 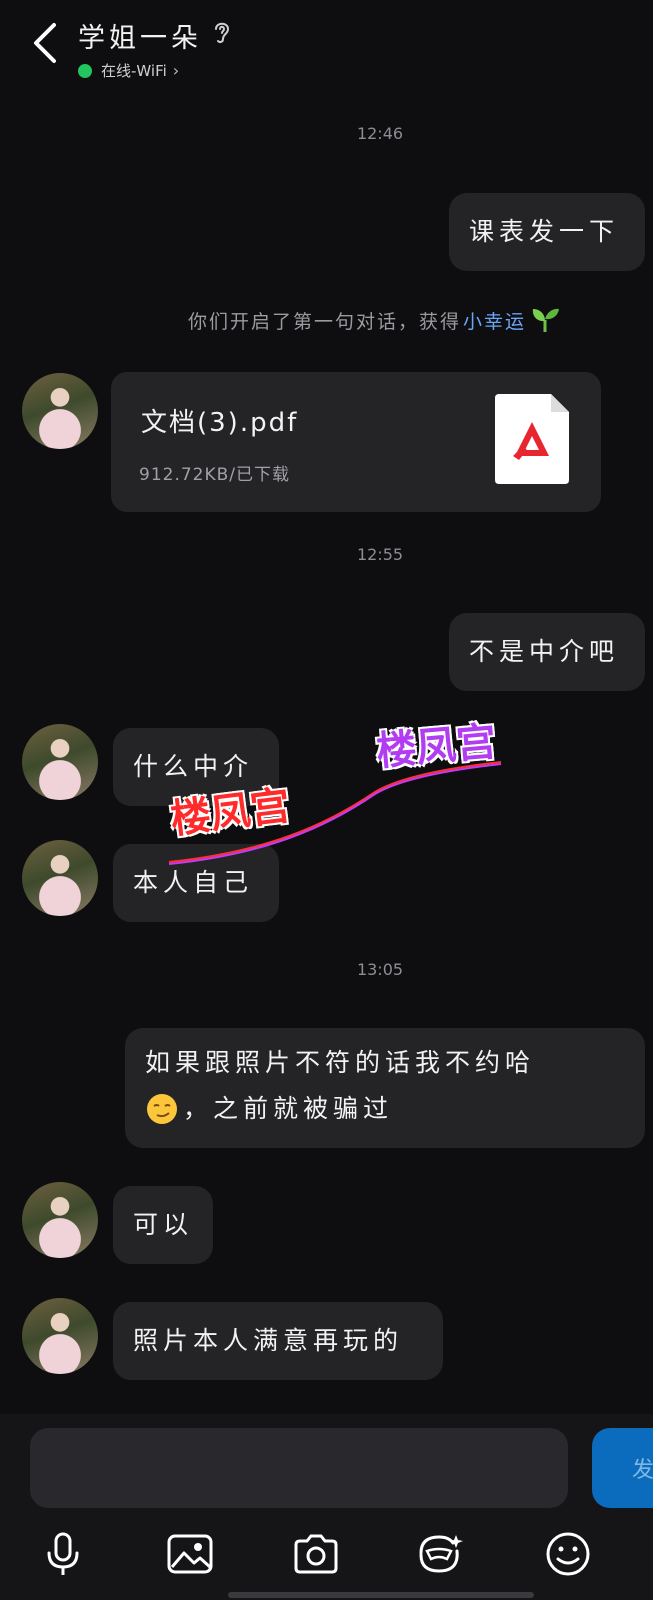 I want to click on chevron-left-icon, so click(x=45, y=43).